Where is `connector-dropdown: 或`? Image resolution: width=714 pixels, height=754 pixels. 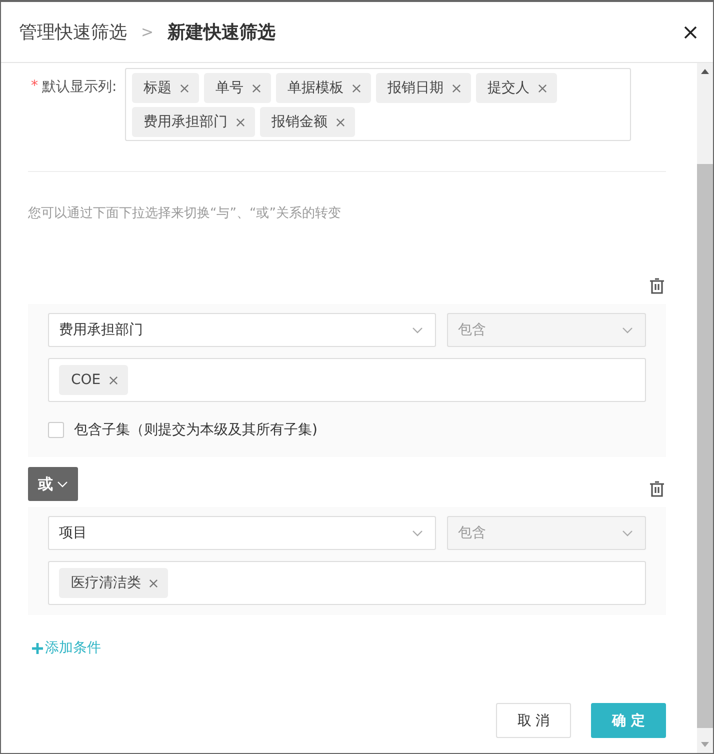
connector-dropdown: 或 is located at coordinates (53, 484).